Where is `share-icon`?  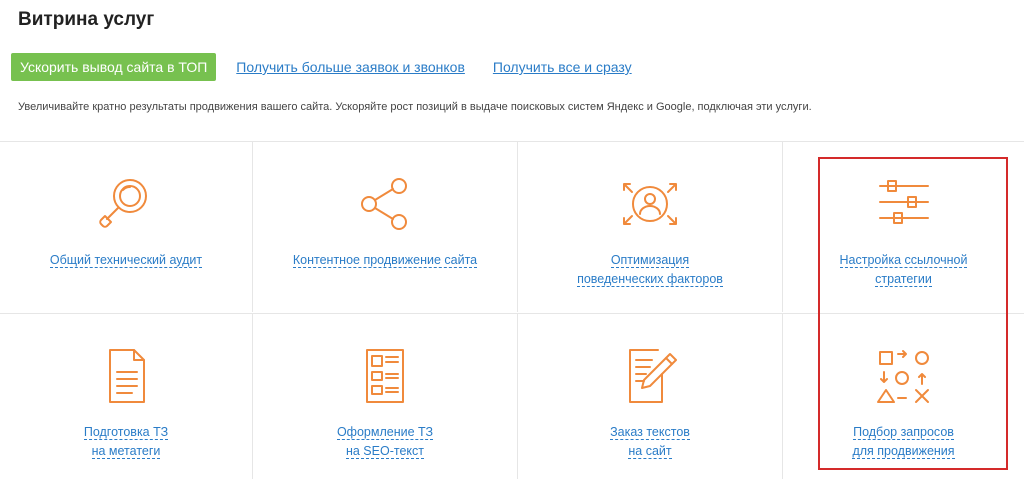 share-icon is located at coordinates (384, 204).